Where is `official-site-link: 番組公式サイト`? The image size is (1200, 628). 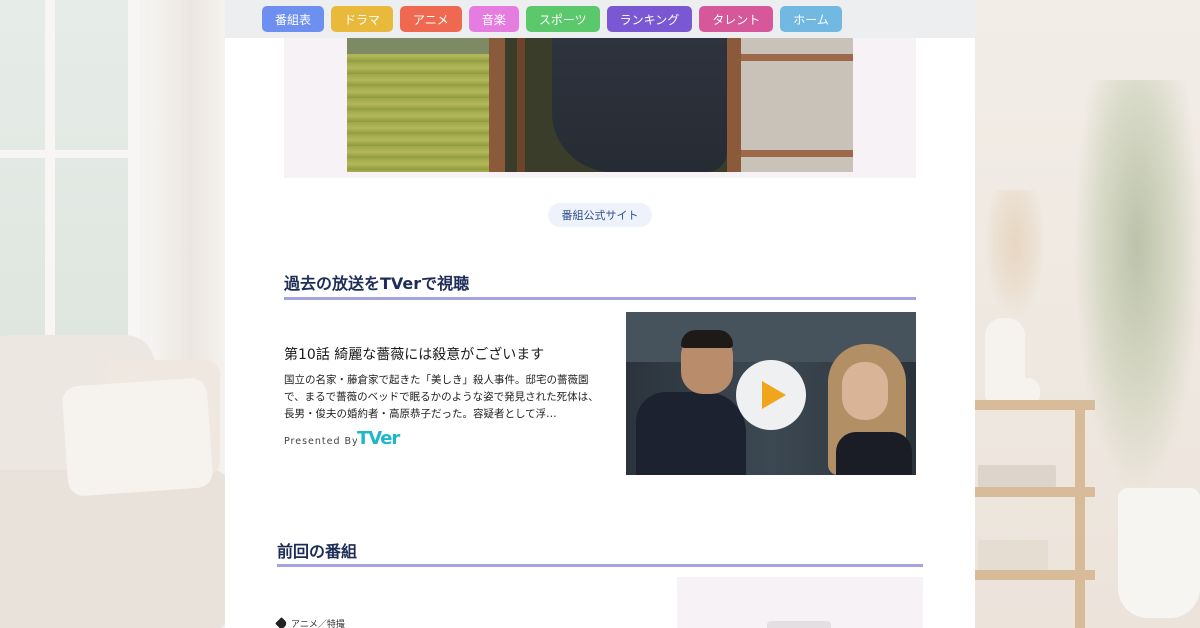 official-site-link: 番組公式サイト is located at coordinates (600, 215).